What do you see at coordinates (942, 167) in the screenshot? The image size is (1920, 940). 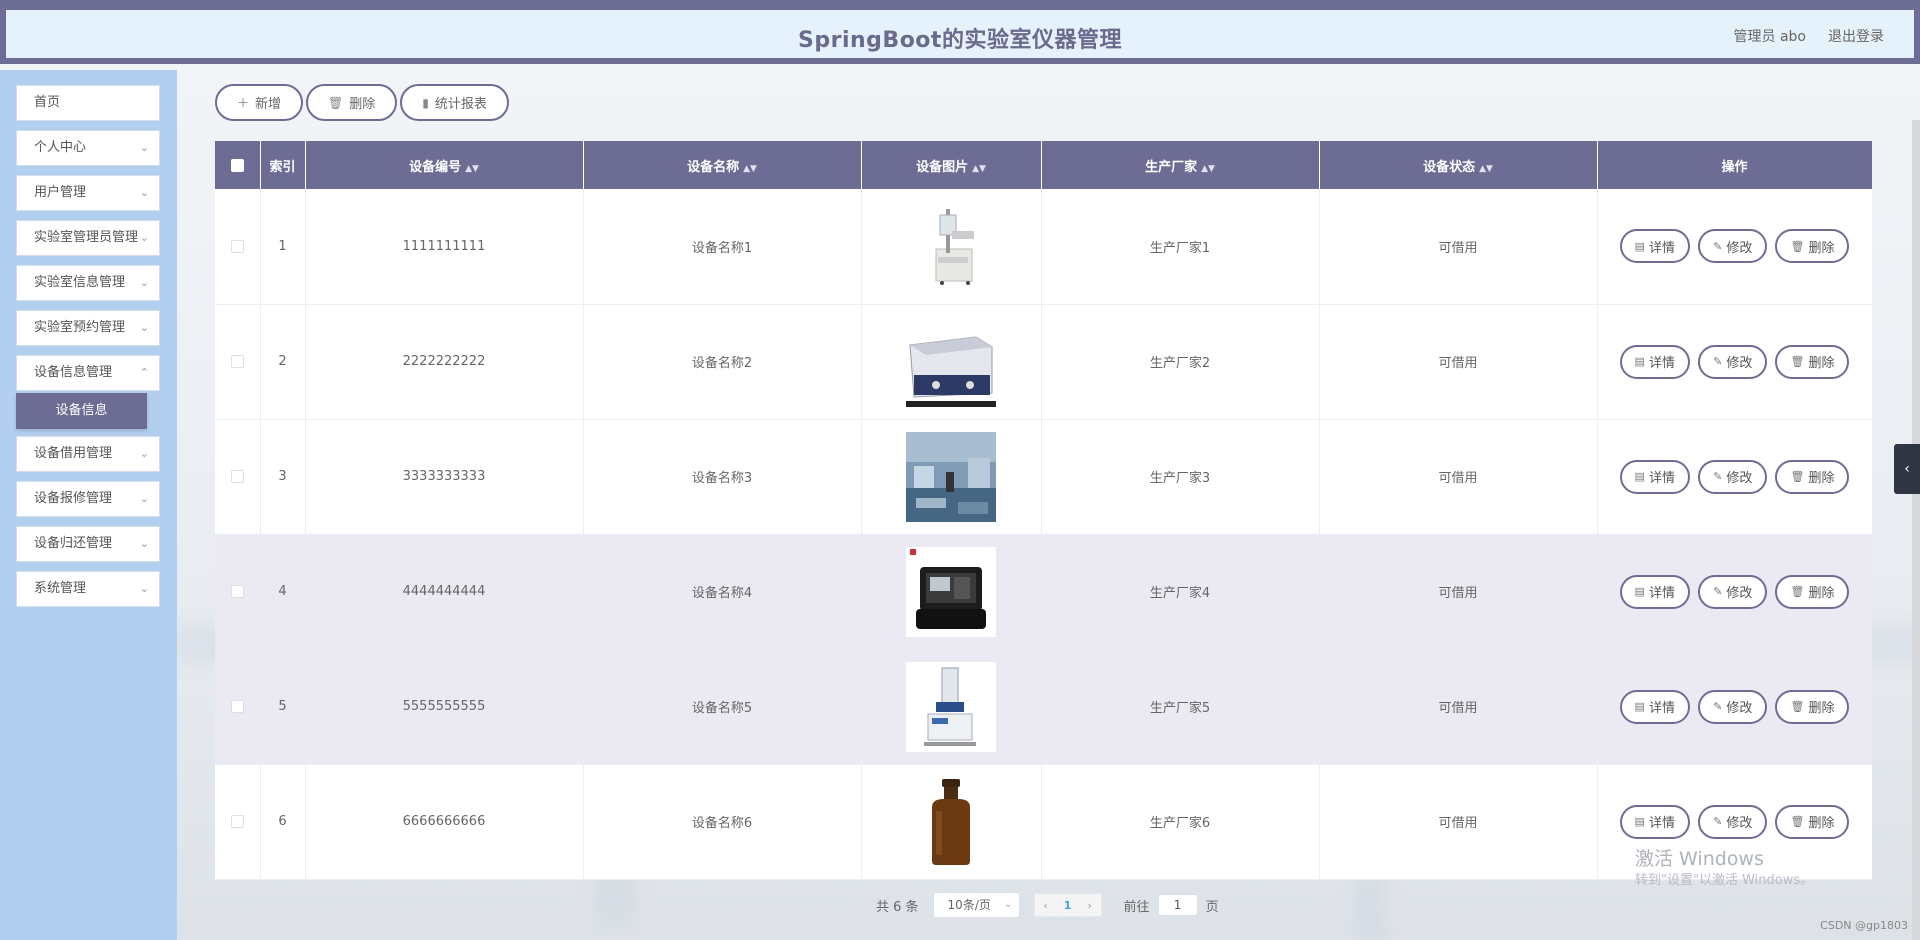 I see `column-header-label: 设备图片` at bounding box center [942, 167].